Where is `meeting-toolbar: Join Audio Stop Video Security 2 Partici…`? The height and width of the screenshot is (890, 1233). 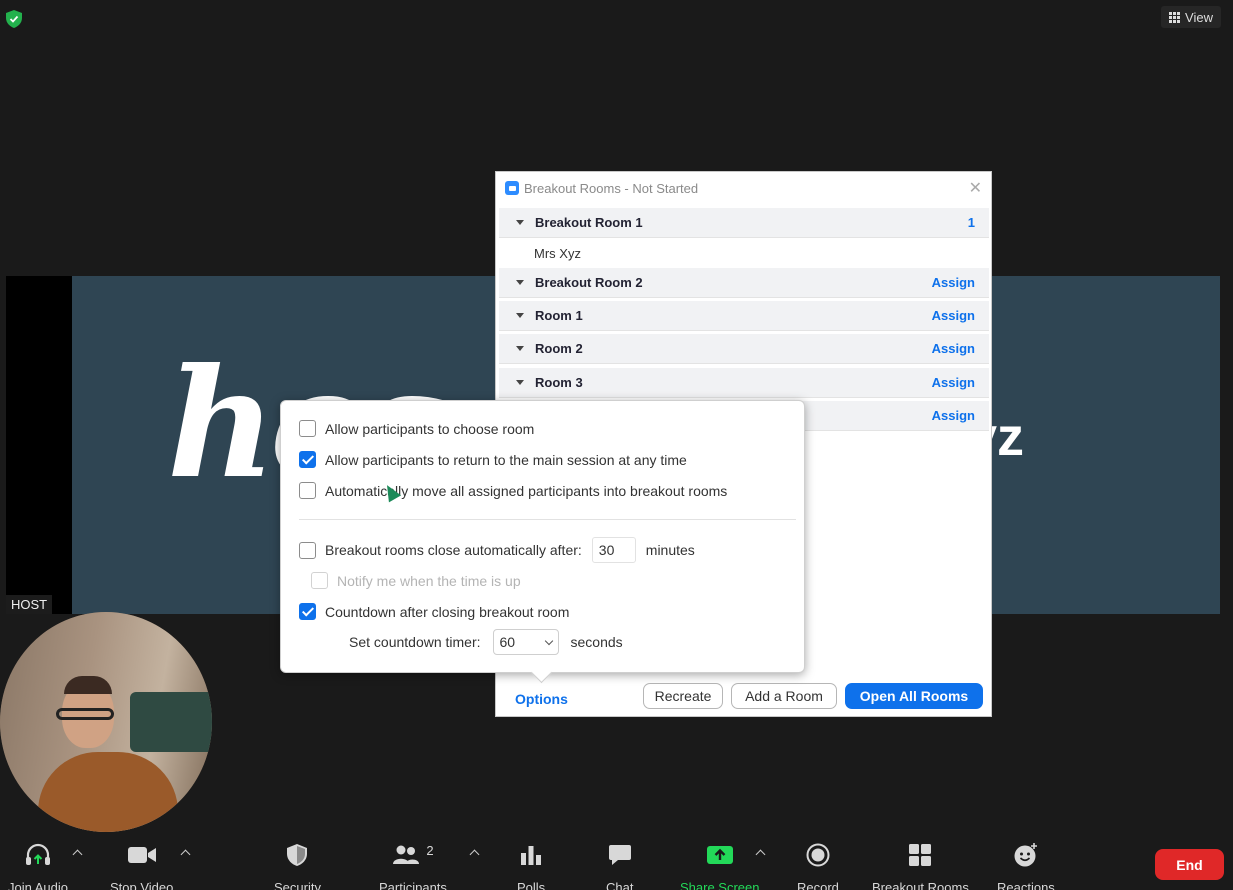 meeting-toolbar: Join Audio Stop Video Security 2 Partici… is located at coordinates (616, 863).